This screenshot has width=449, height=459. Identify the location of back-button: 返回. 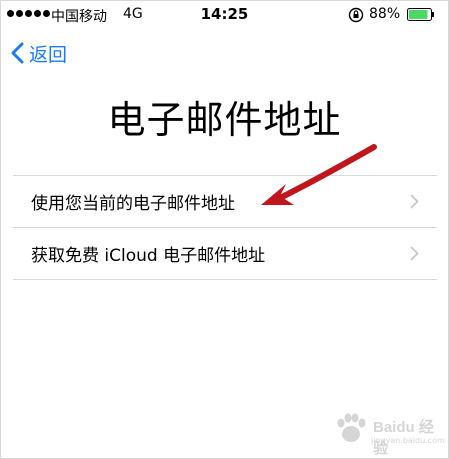
(38, 53).